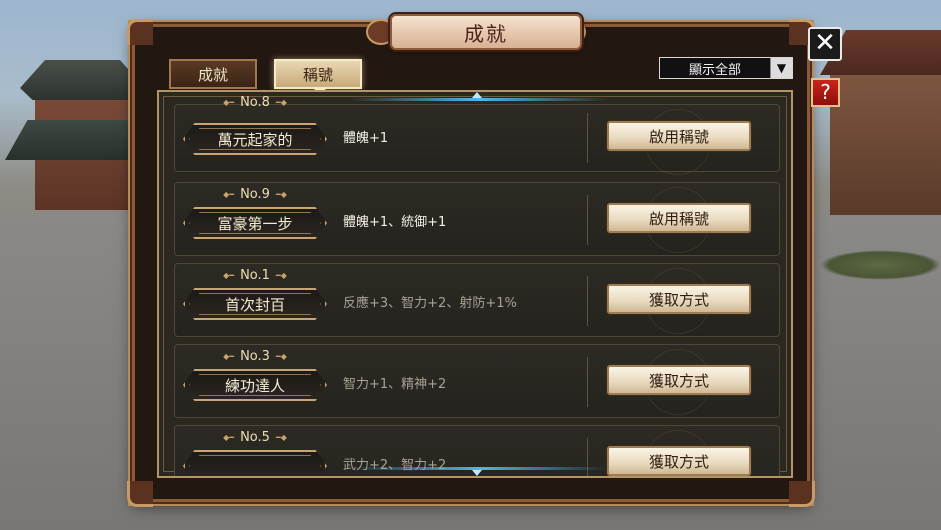  What do you see at coordinates (479, 99) in the screenshot?
I see `scroll-glow-top` at bounding box center [479, 99].